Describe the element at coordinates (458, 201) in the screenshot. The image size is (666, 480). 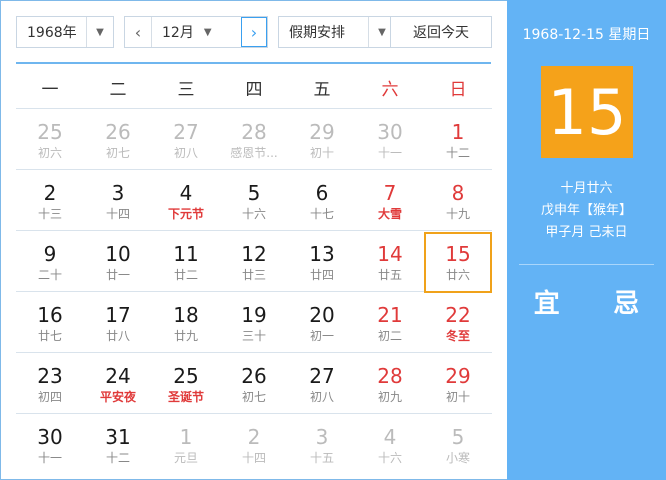
I see `day-cell: 8 十九` at that location.